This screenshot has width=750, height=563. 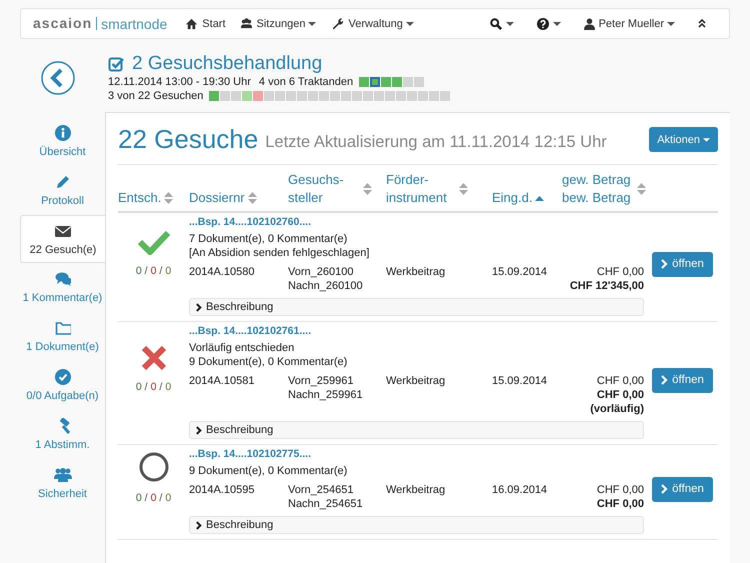 What do you see at coordinates (65, 23) in the screenshot?
I see `brand-logo: ascaion` at bounding box center [65, 23].